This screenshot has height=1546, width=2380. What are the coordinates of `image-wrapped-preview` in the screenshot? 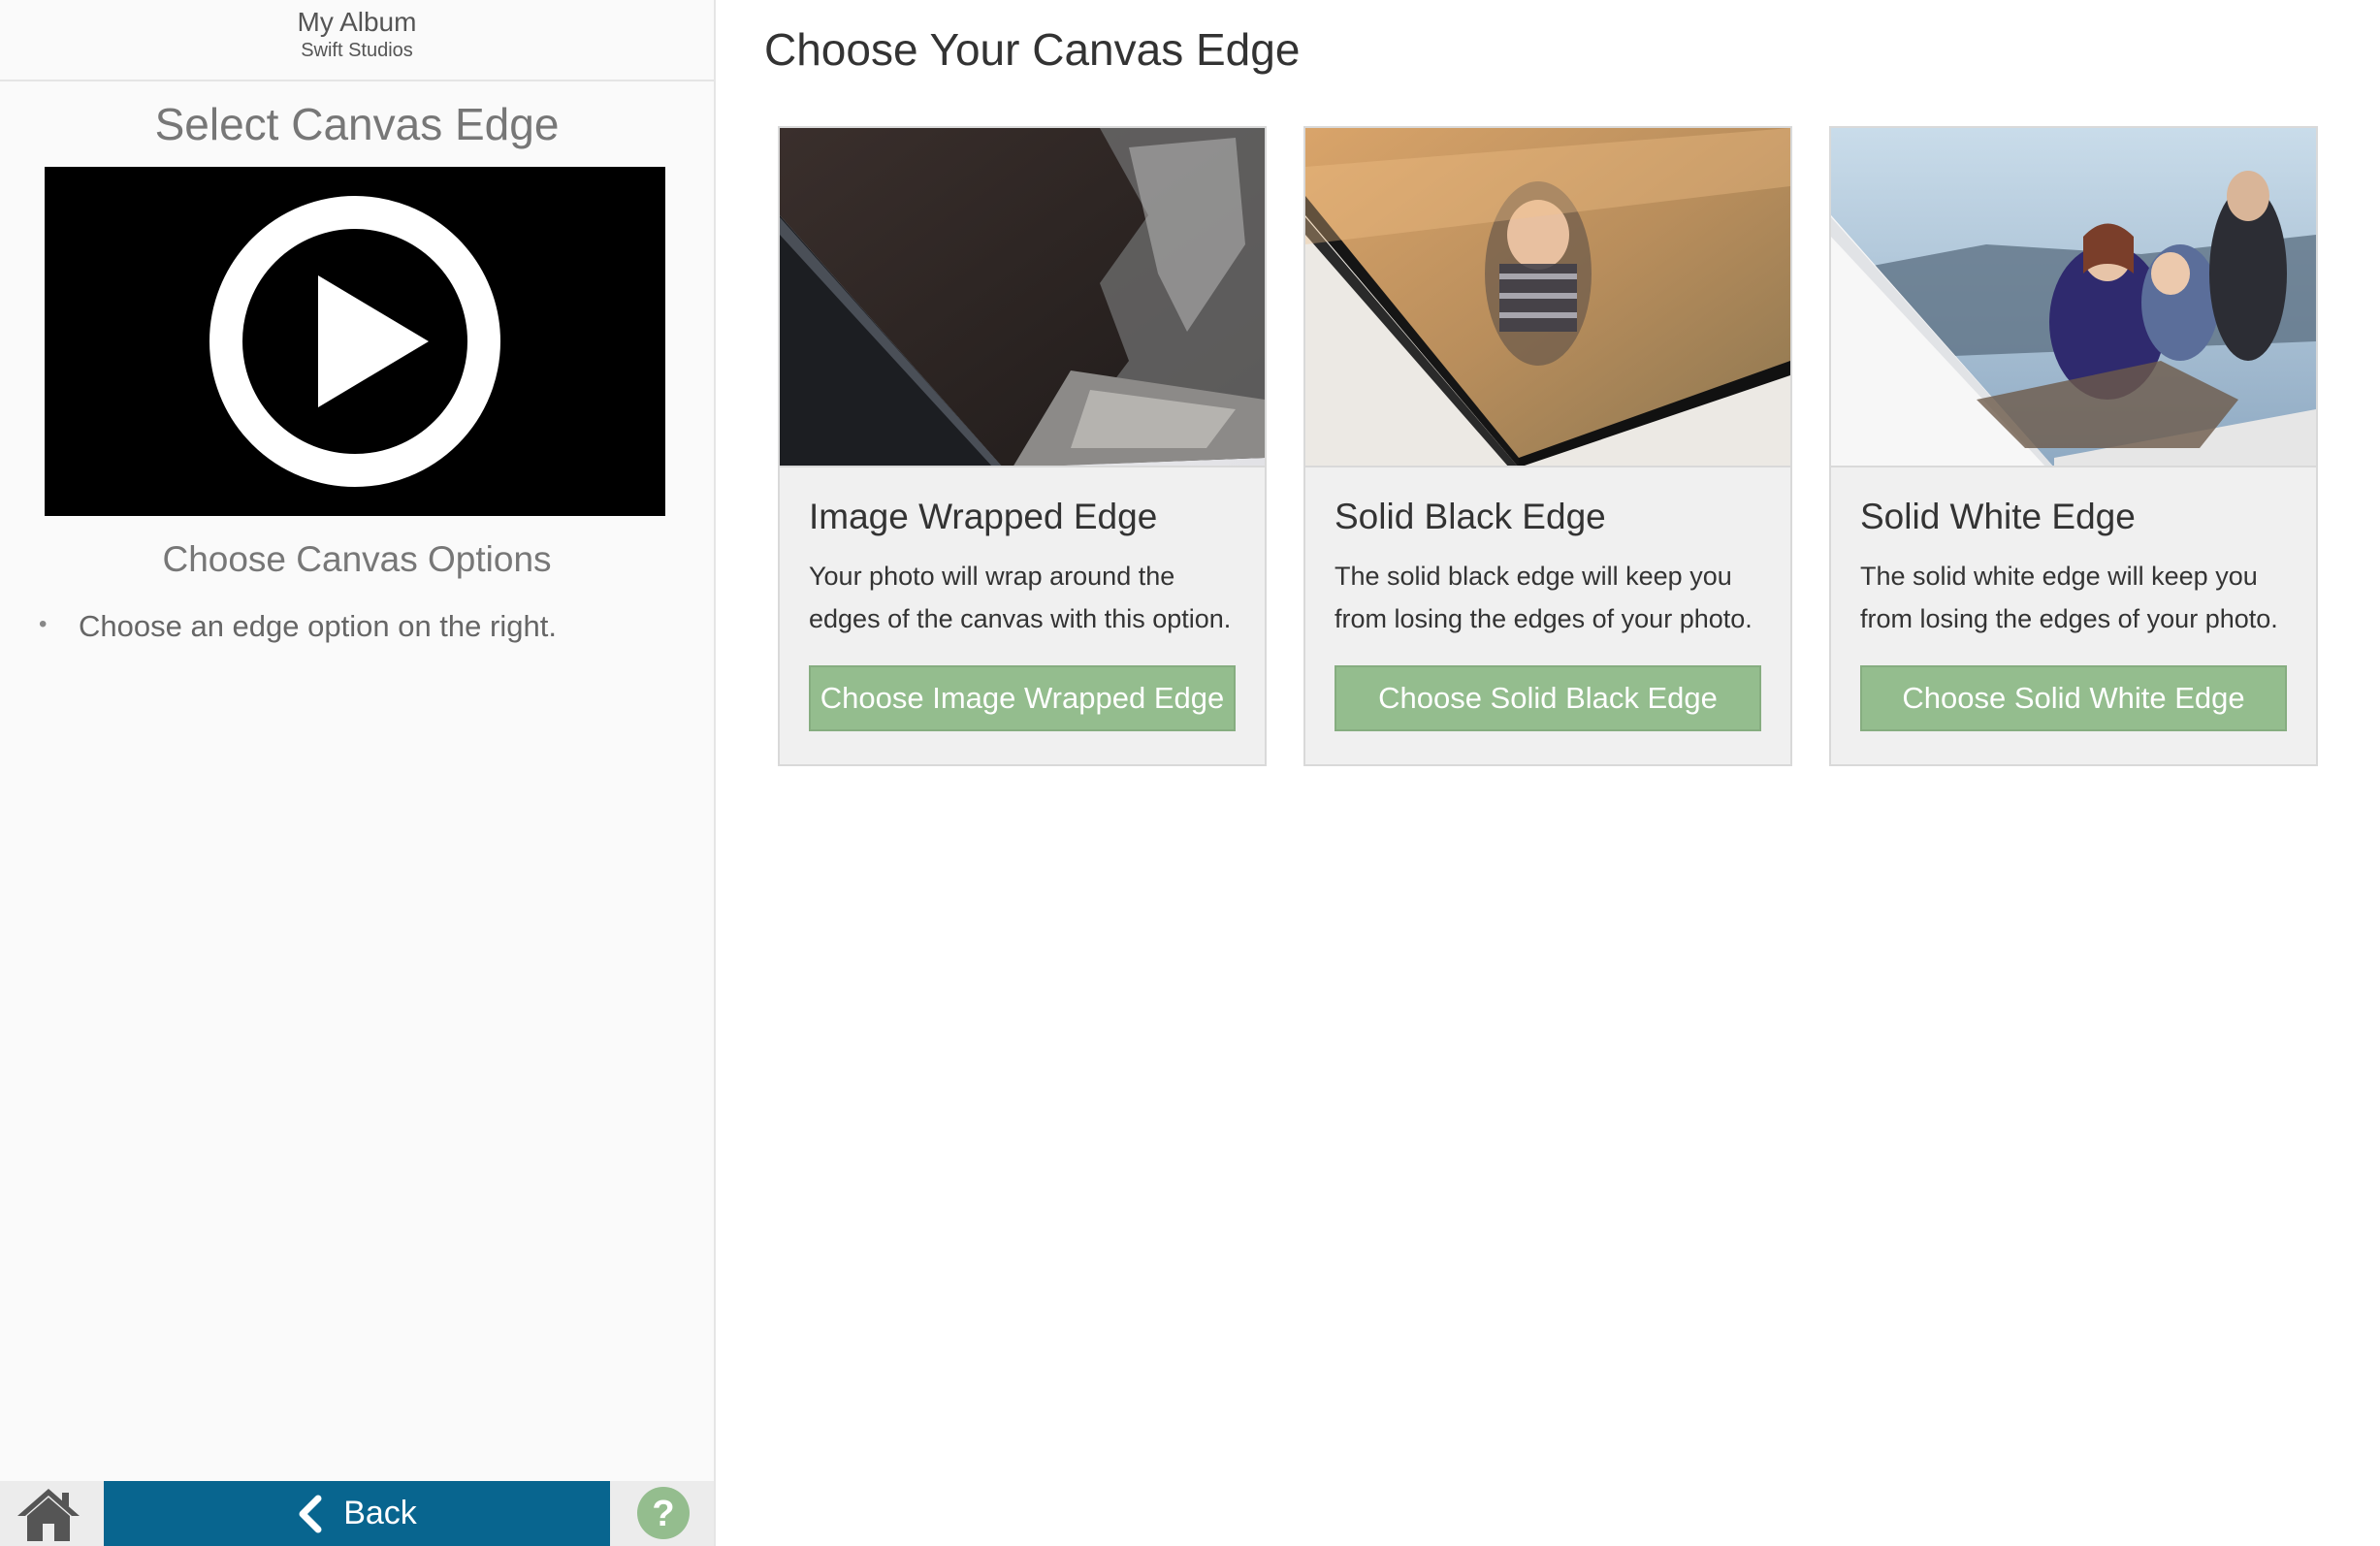 It's located at (1022, 297).